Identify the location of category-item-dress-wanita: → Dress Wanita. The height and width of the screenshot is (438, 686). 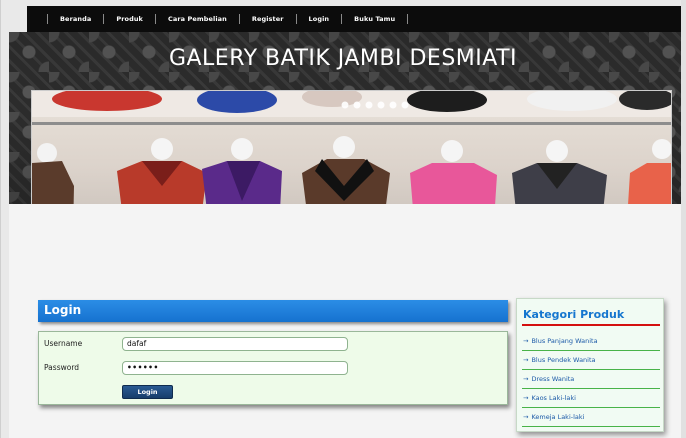
(591, 379).